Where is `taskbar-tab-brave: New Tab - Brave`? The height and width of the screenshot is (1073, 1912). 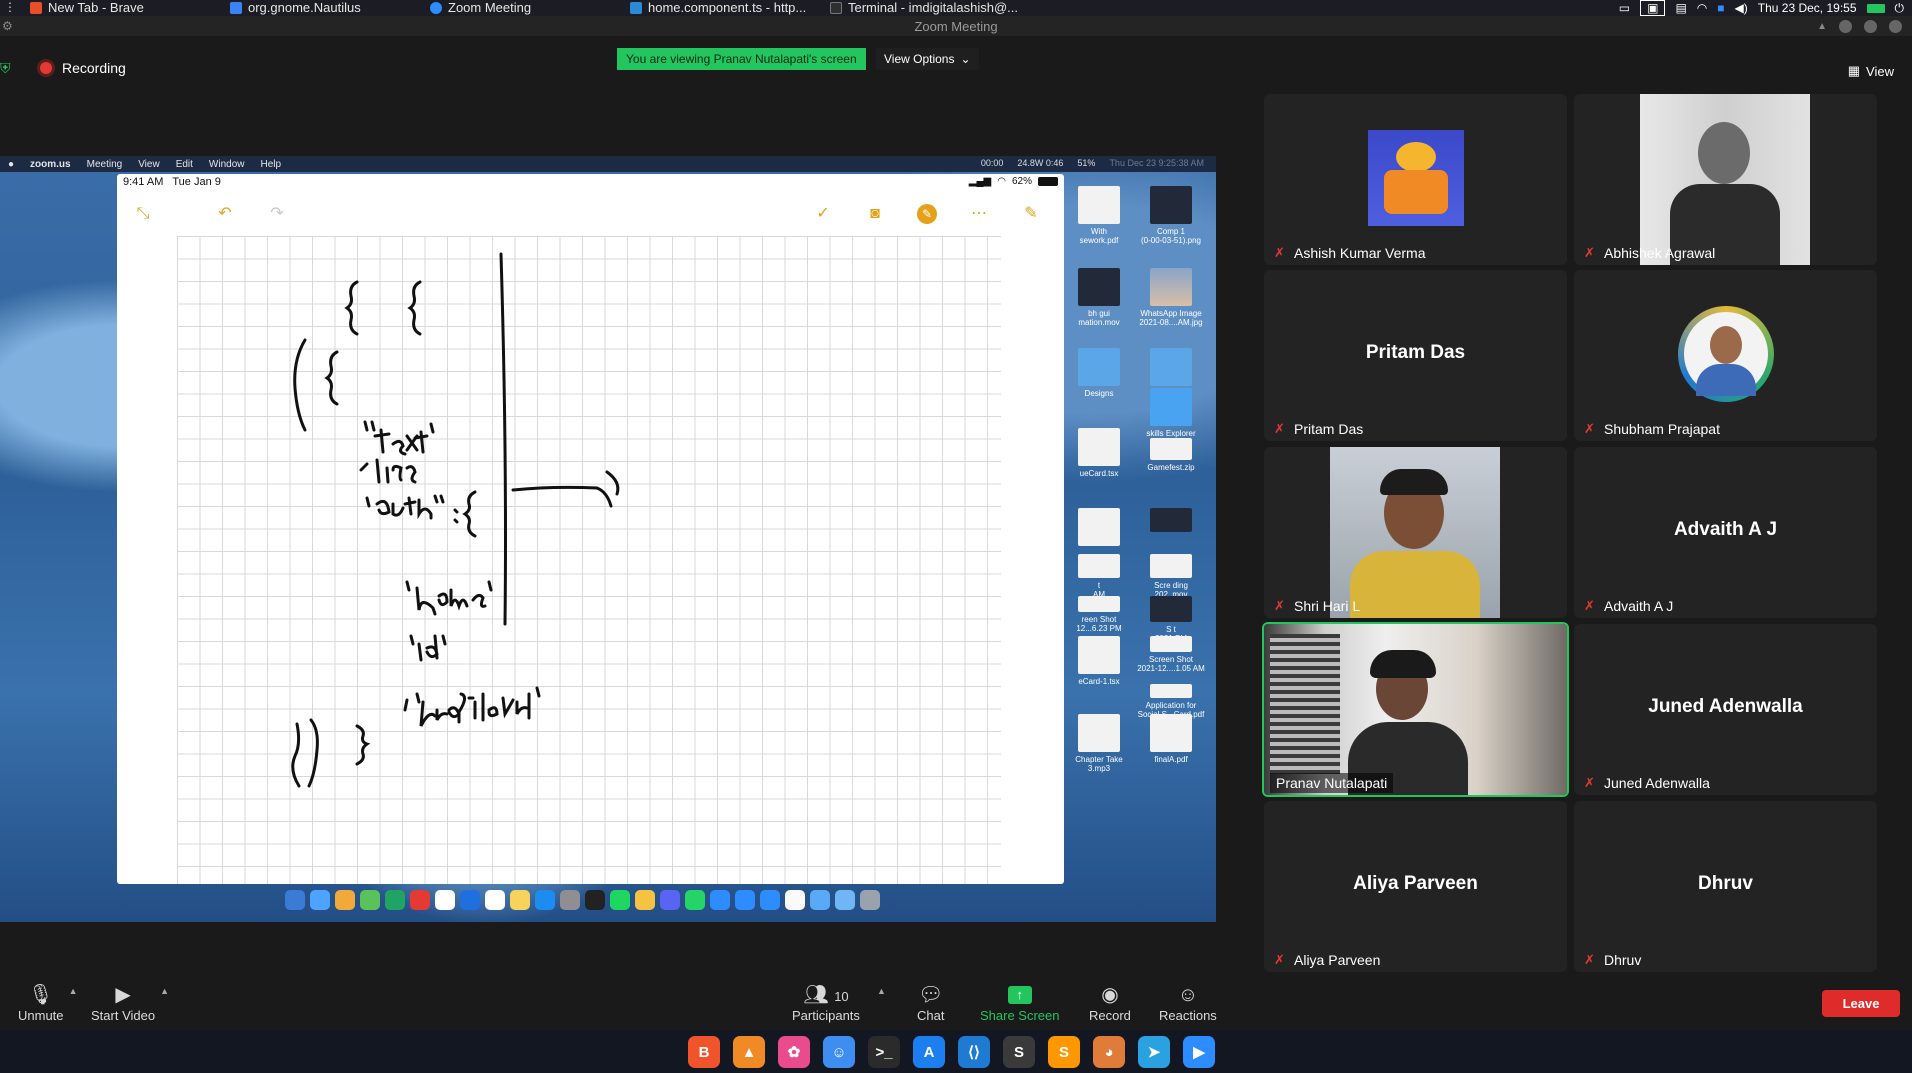
taskbar-tab-brave: New Tab - Brave is located at coordinates (87, 8).